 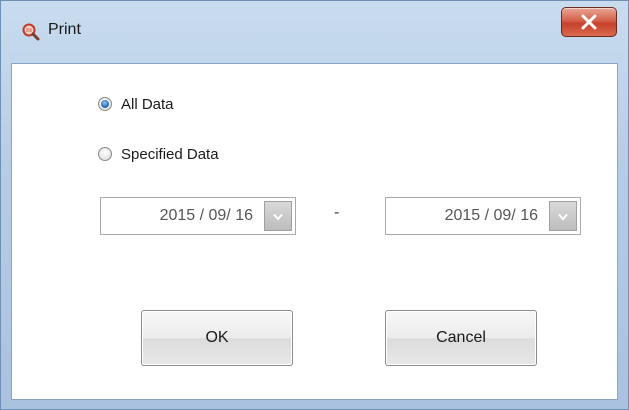 What do you see at coordinates (147, 104) in the screenshot?
I see `radio-all-data-label: All Data` at bounding box center [147, 104].